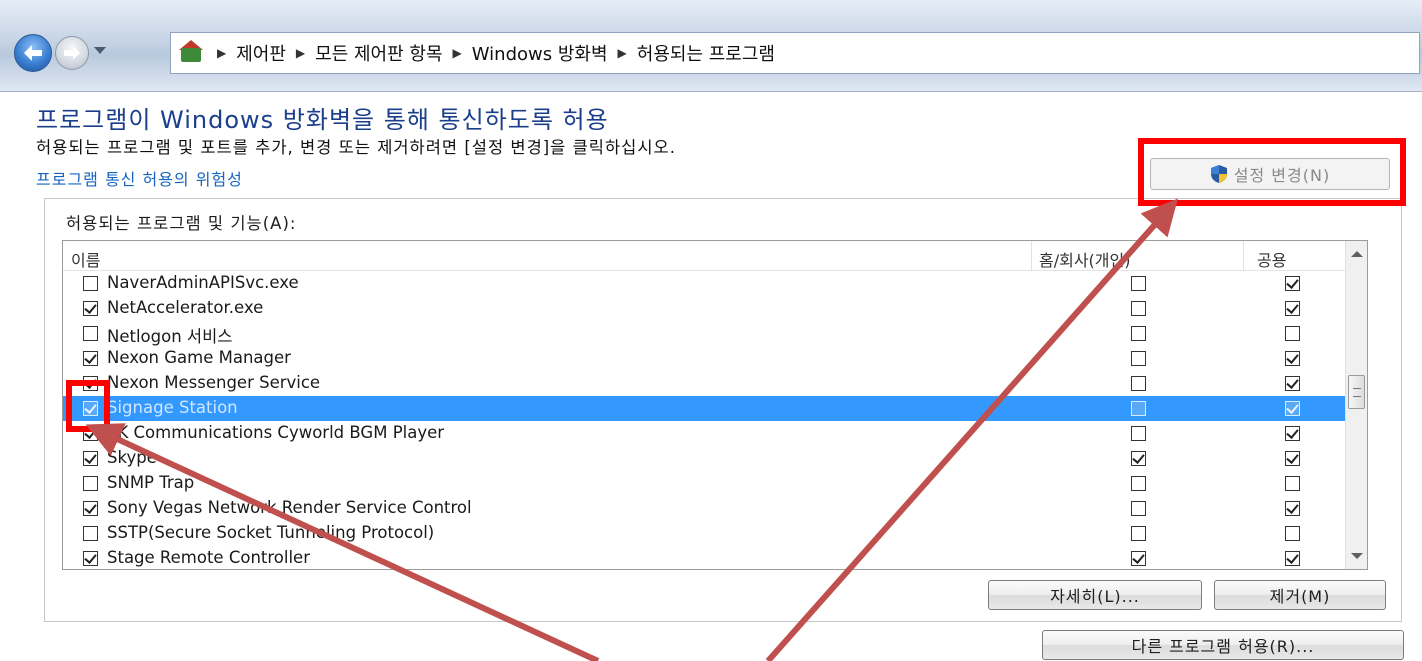 Image resolution: width=1422 pixels, height=661 pixels. Describe the element at coordinates (214, 382) in the screenshot. I see `program-name: Nexon Messenger Service` at that location.